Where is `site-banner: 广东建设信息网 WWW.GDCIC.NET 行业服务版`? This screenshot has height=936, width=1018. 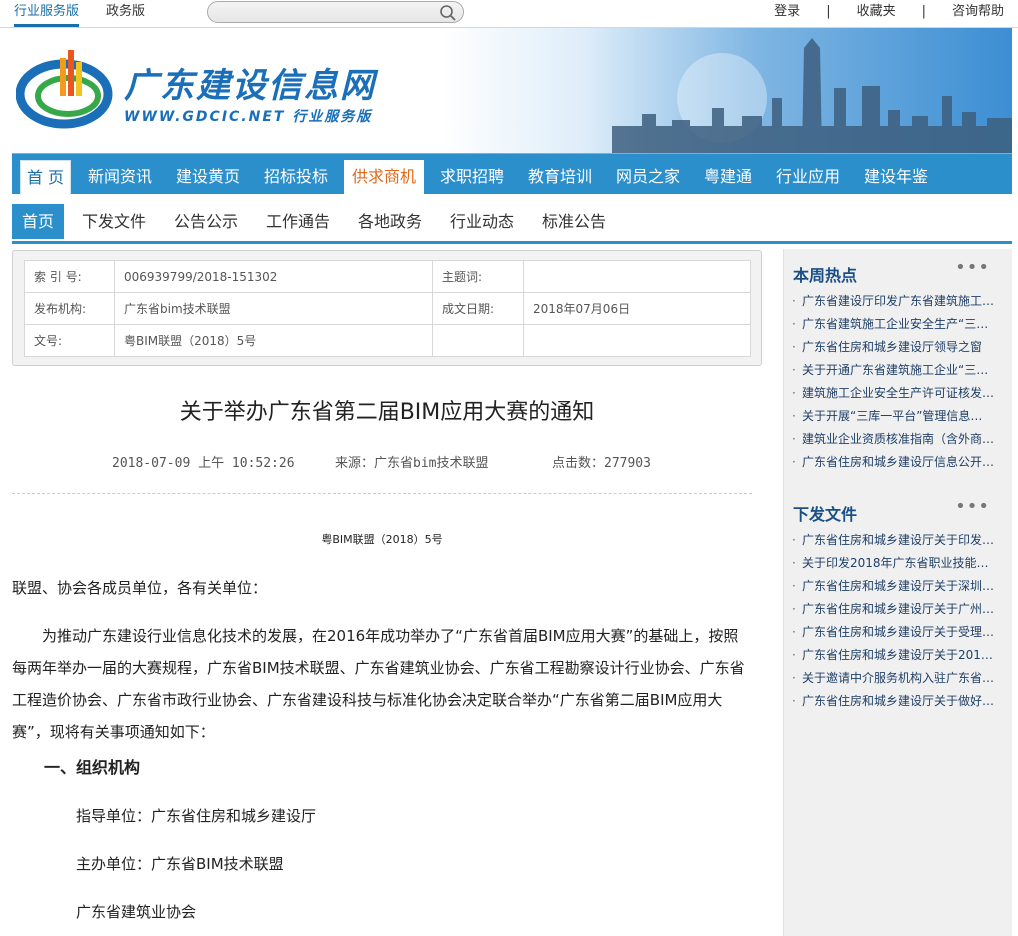
site-banner: 广东建设信息网 WWW.GDCIC.NET 行业服务版 is located at coordinates (512, 90).